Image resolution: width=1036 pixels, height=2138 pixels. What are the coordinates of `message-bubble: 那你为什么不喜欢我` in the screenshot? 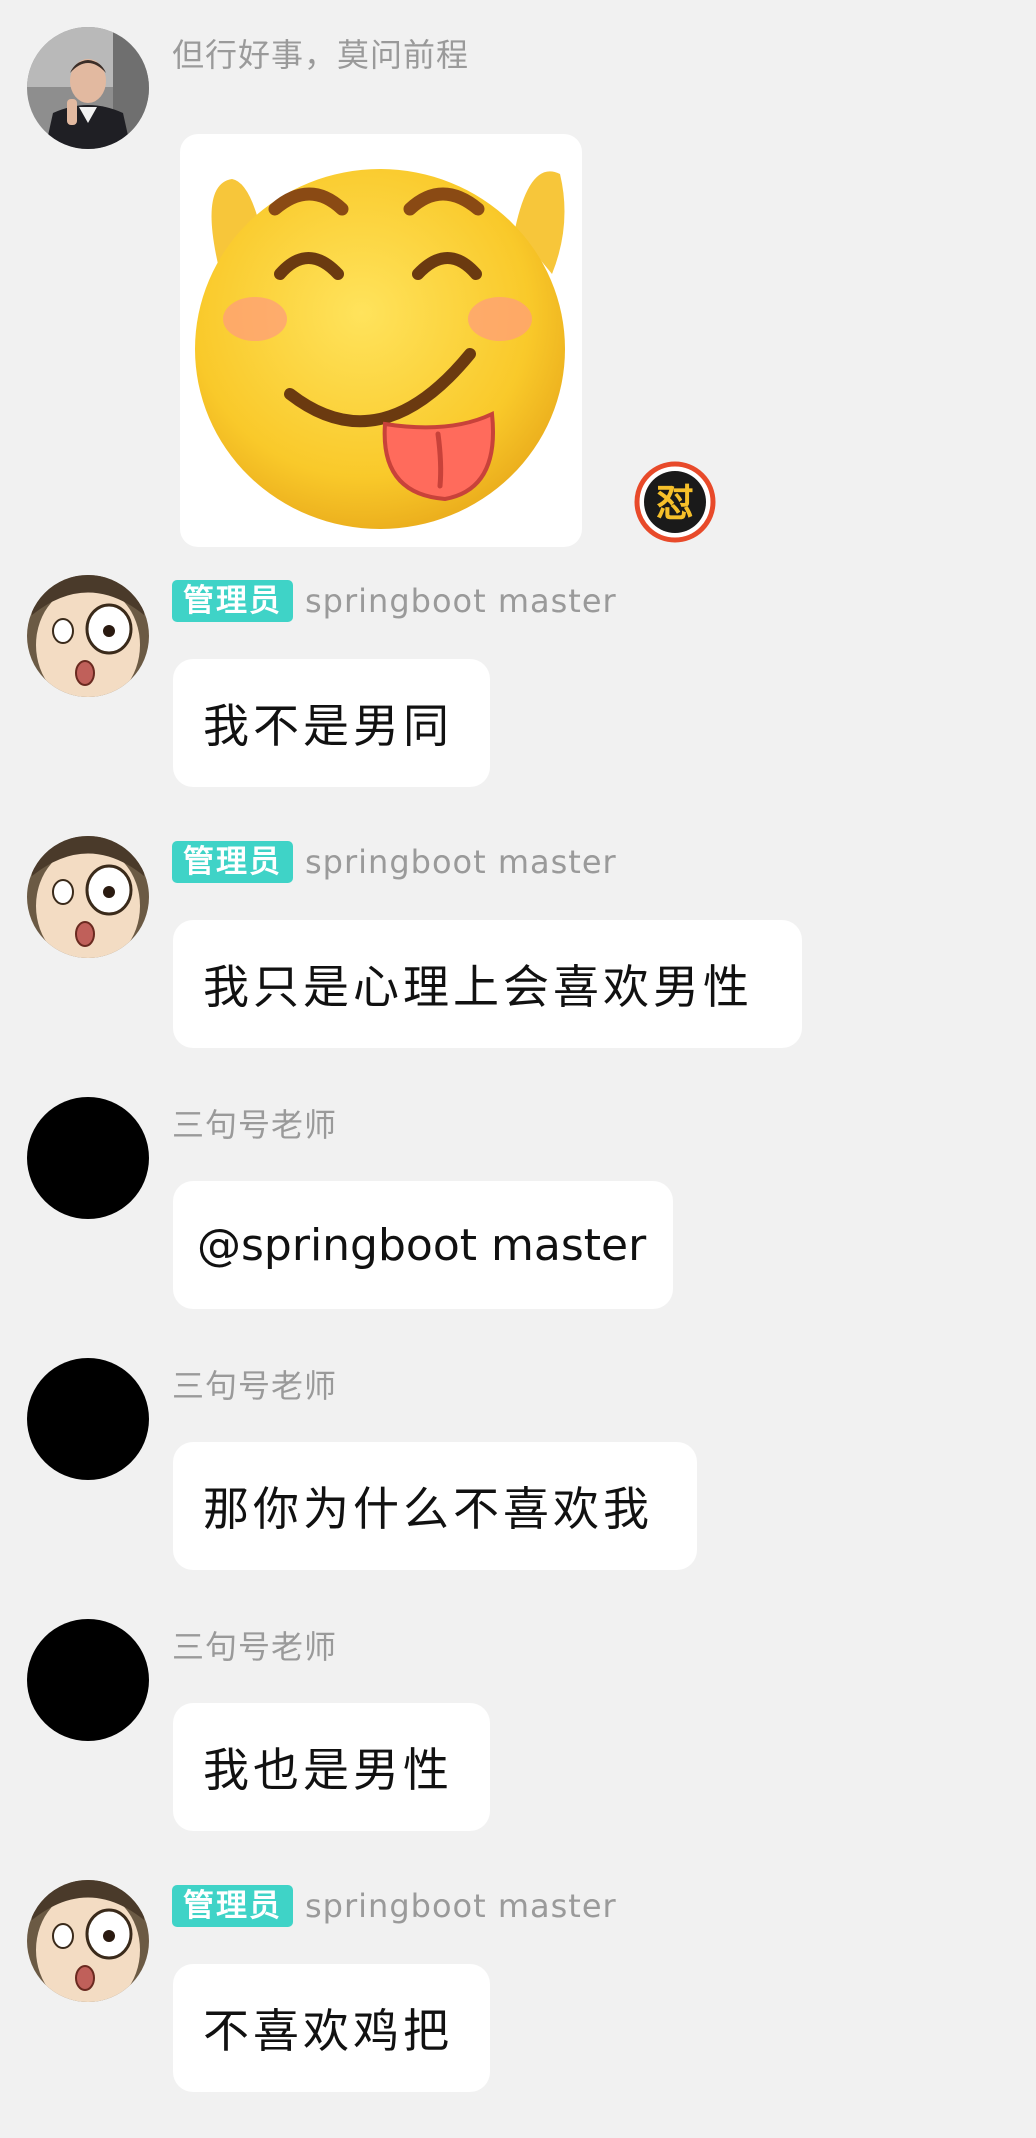 It's located at (435, 1506).